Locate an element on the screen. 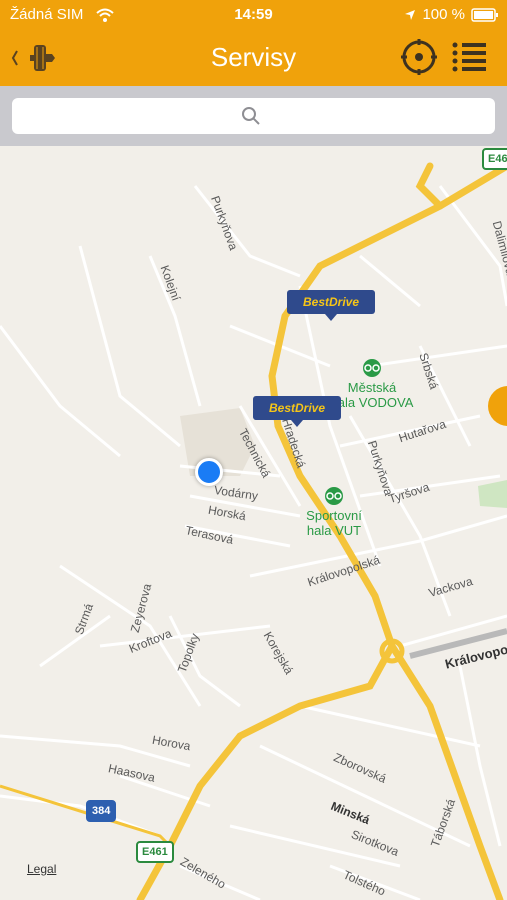  status-bar: Žádná SIM 14:59 100 % is located at coordinates (253, 15).